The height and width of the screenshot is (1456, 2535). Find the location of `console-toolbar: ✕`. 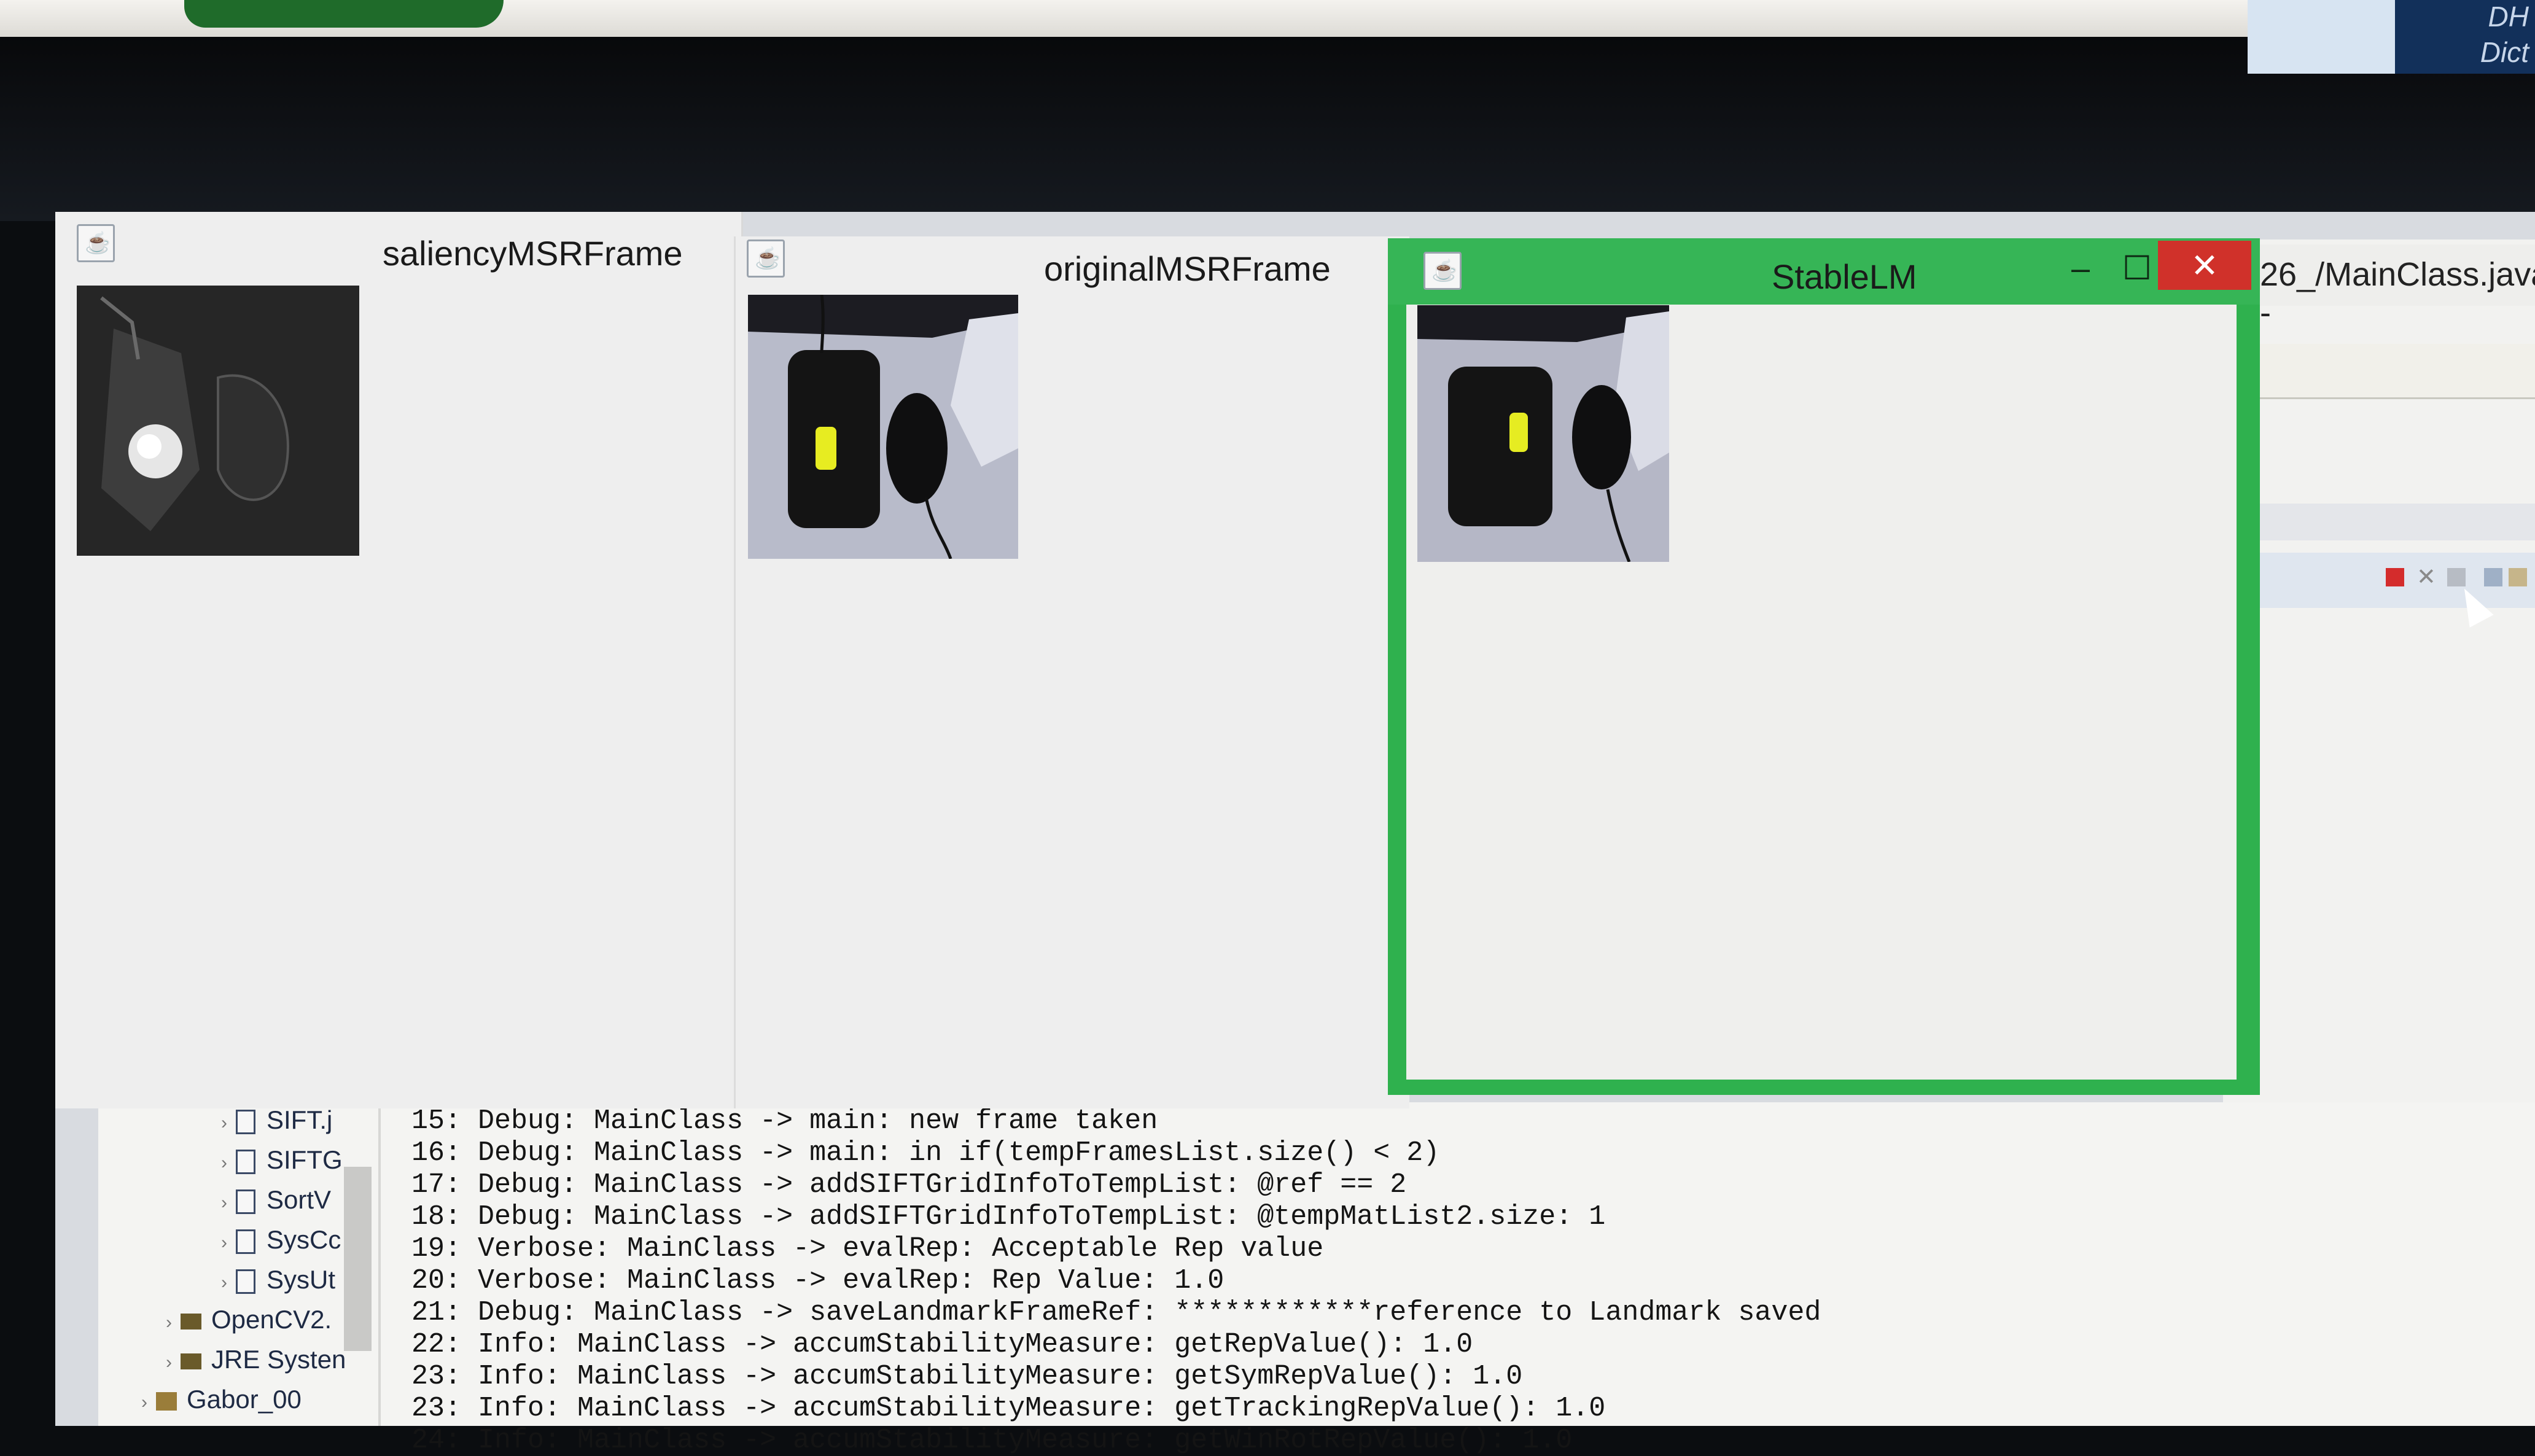

console-toolbar: ✕ is located at coordinates (2392, 580).